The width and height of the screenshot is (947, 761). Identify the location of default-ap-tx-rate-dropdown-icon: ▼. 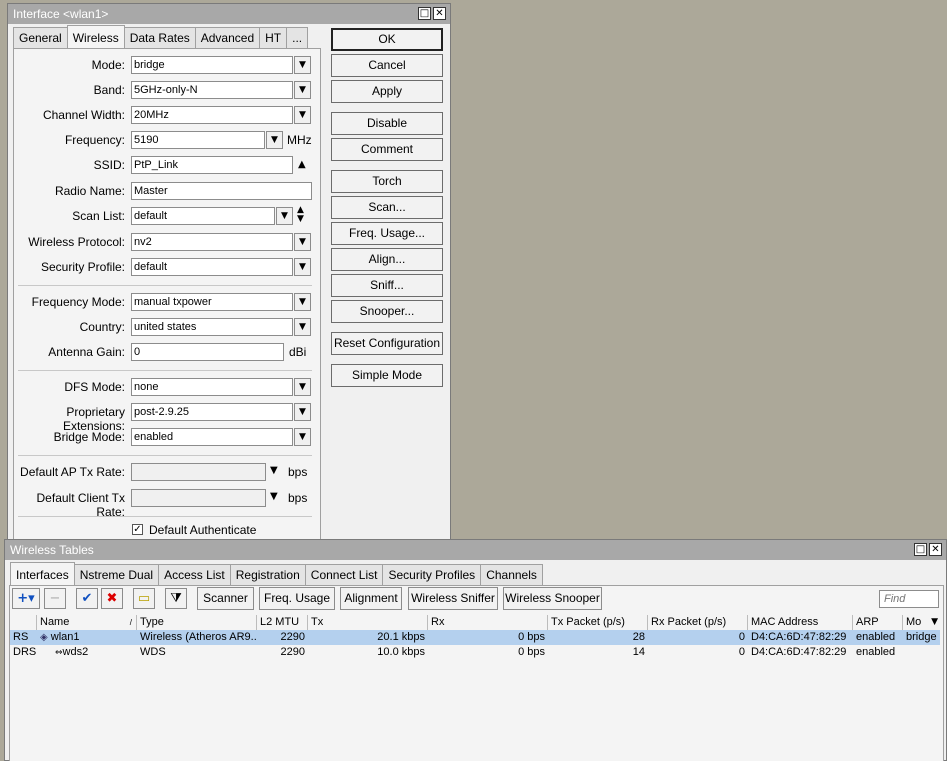
(274, 470).